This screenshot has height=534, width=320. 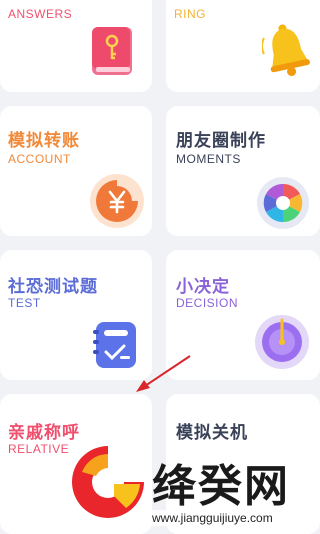 What do you see at coordinates (203, 287) in the screenshot?
I see `card-title: 小决定` at bounding box center [203, 287].